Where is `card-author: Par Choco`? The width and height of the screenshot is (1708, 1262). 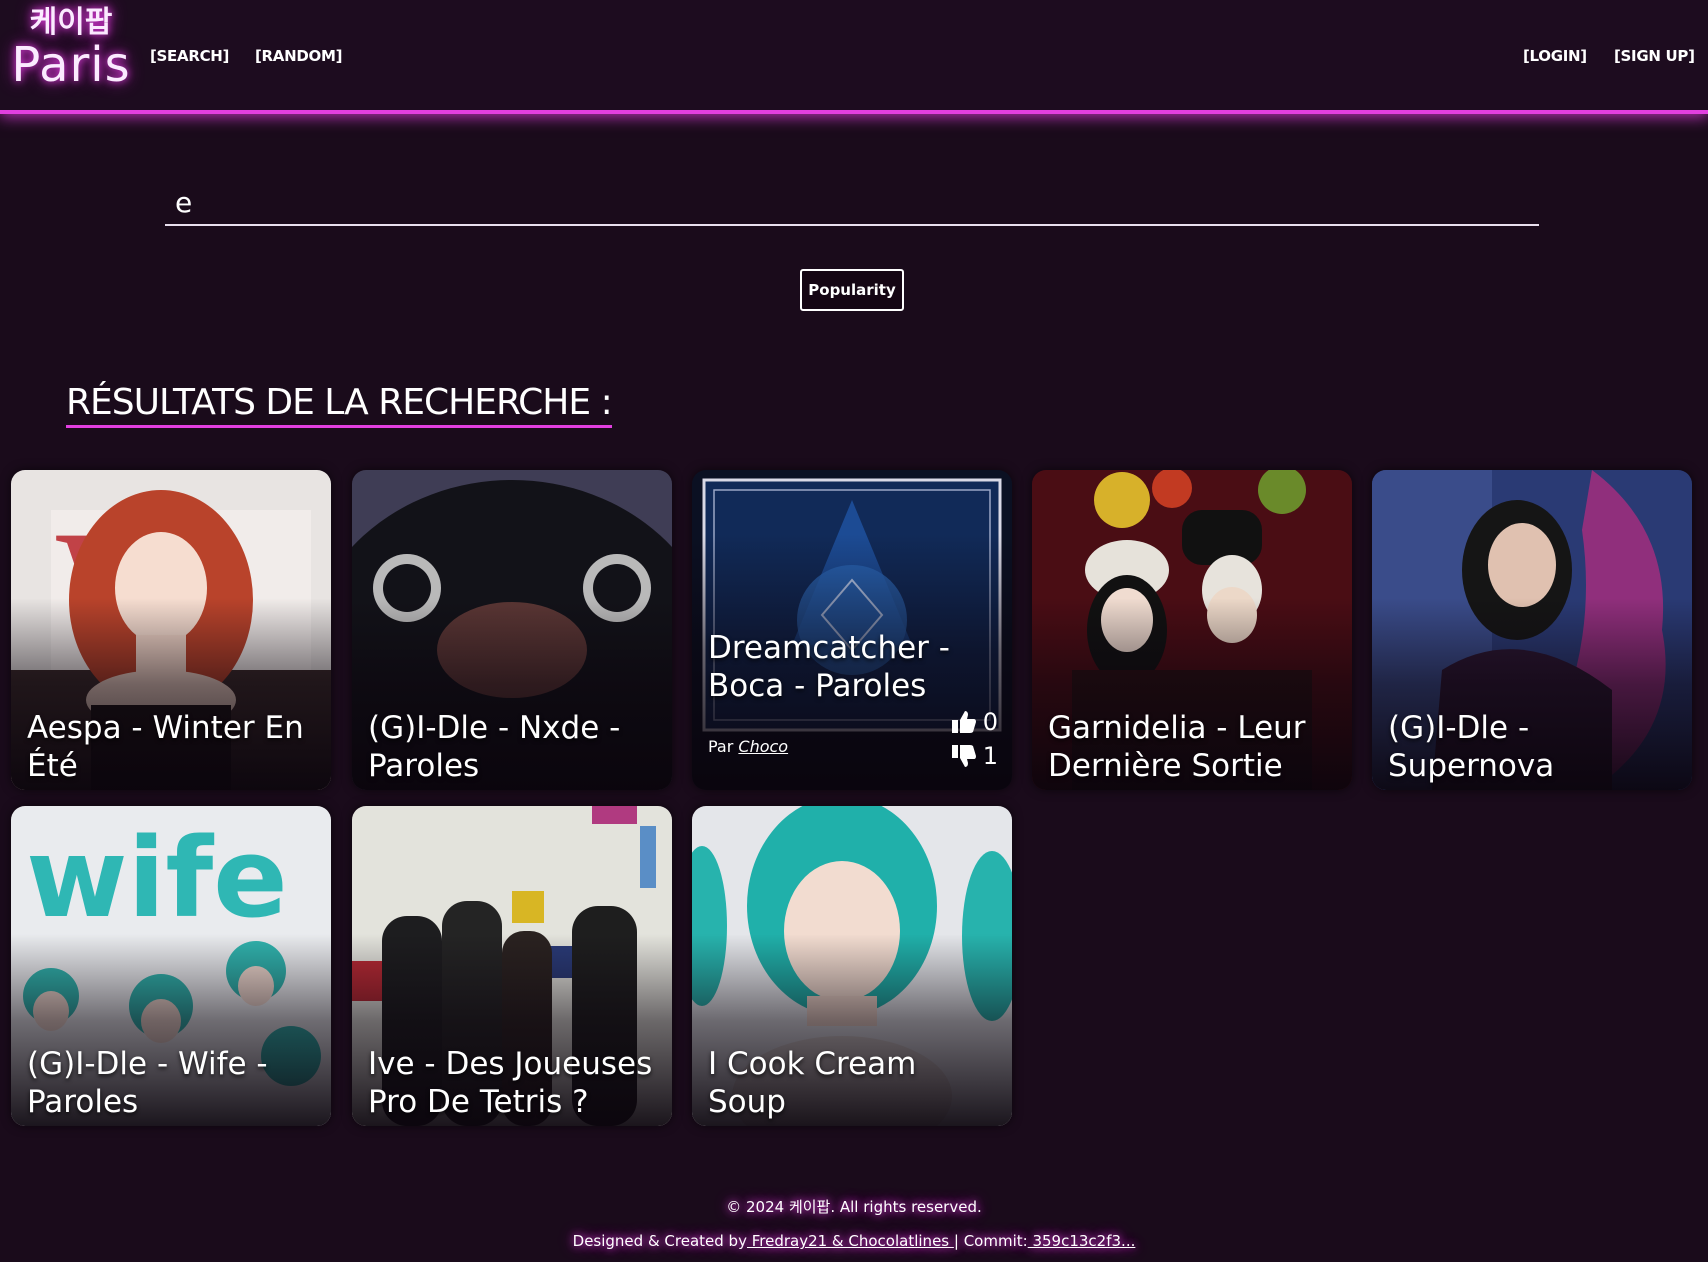 card-author: Par Choco is located at coordinates (748, 746).